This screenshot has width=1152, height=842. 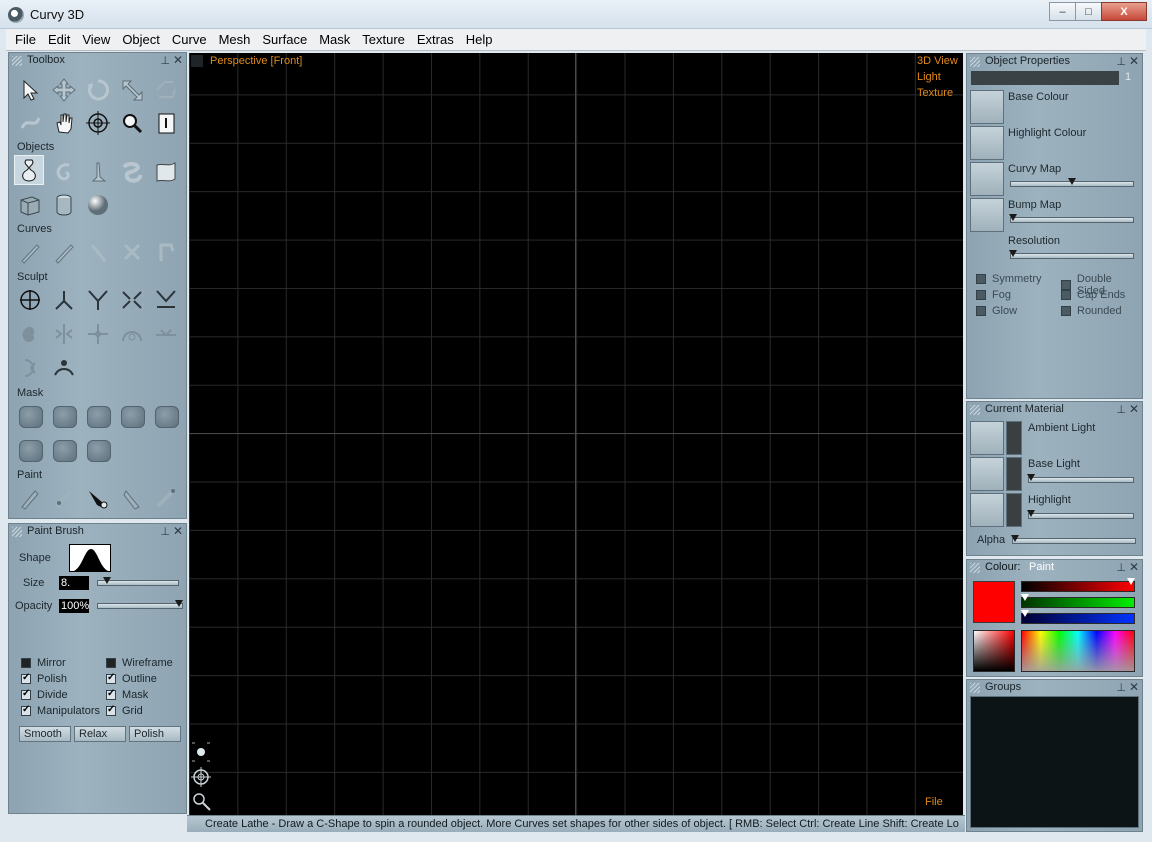 What do you see at coordinates (64, 172) in the screenshot?
I see `spiral-object-icon` at bounding box center [64, 172].